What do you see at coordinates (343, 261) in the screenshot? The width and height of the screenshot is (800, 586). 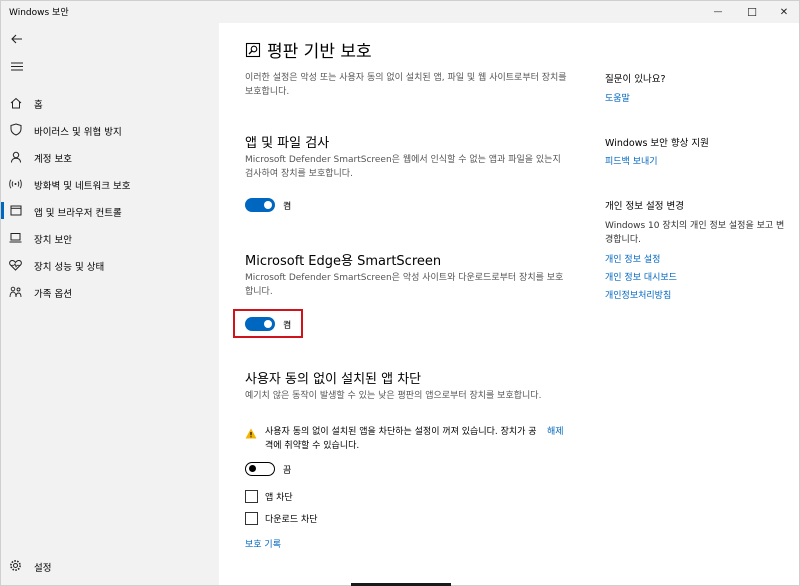 I see `section-title-edge-smartscreen: Microsoft Edge용 SmartScreen` at bounding box center [343, 261].